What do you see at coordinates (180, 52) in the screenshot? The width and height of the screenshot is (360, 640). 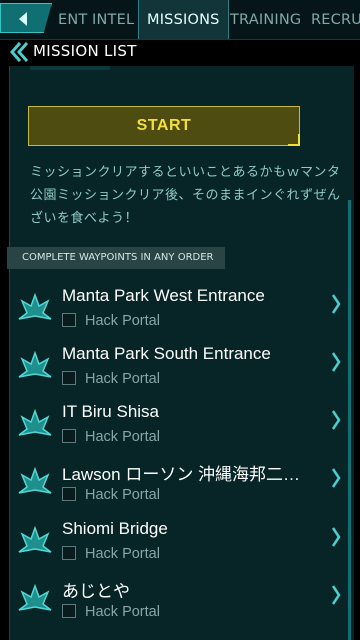 I see `mission-list-header: MISSION LIST` at bounding box center [180, 52].